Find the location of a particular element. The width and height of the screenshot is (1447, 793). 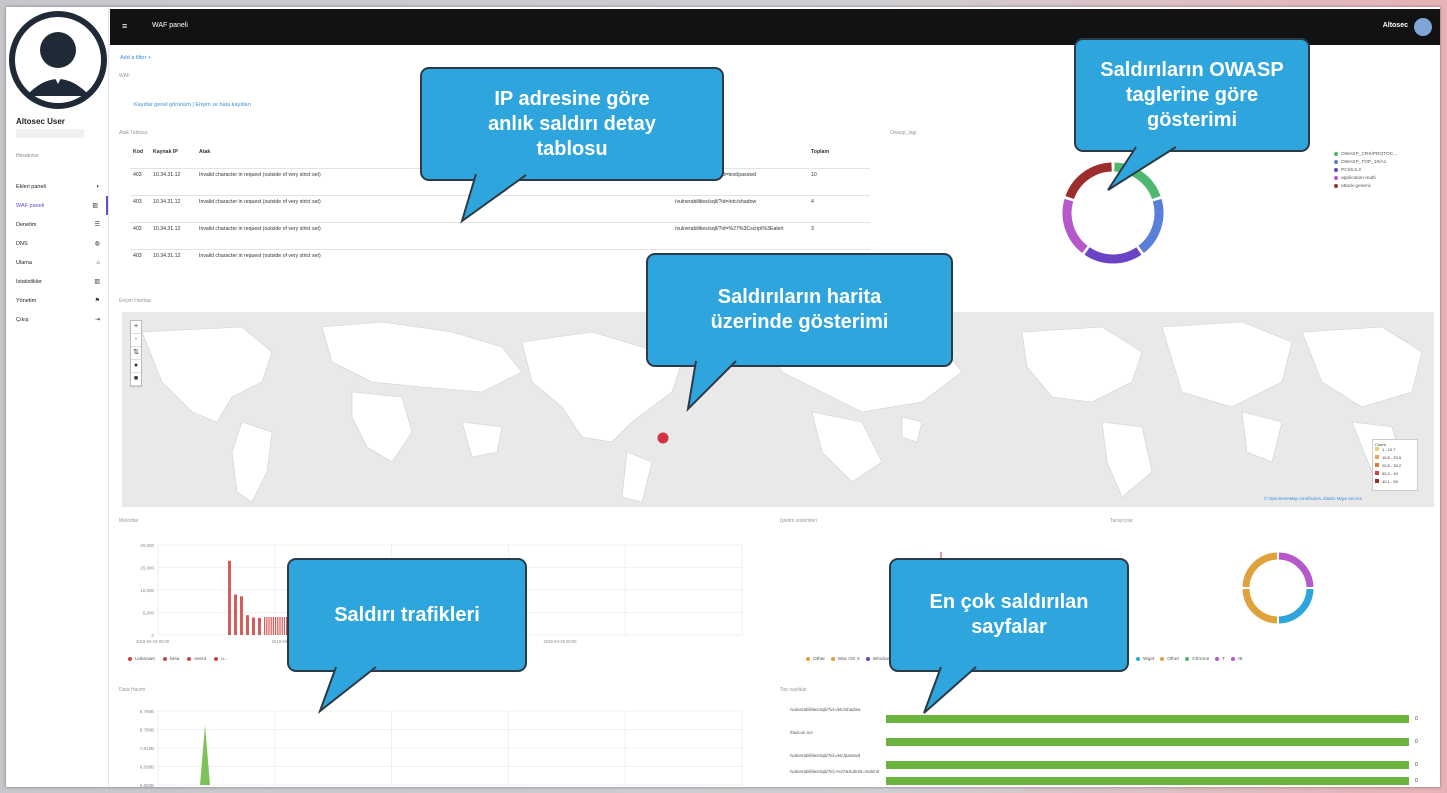

col-ip: Kaynak IP is located at coordinates (173, 158).